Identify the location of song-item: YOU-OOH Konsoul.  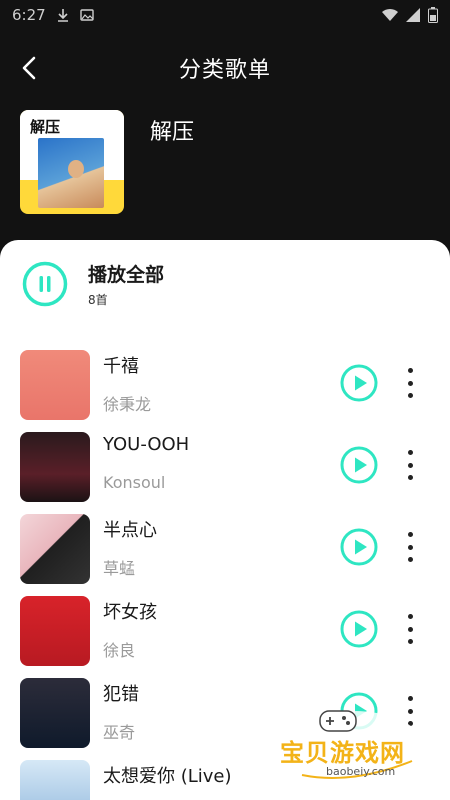
(225, 471).